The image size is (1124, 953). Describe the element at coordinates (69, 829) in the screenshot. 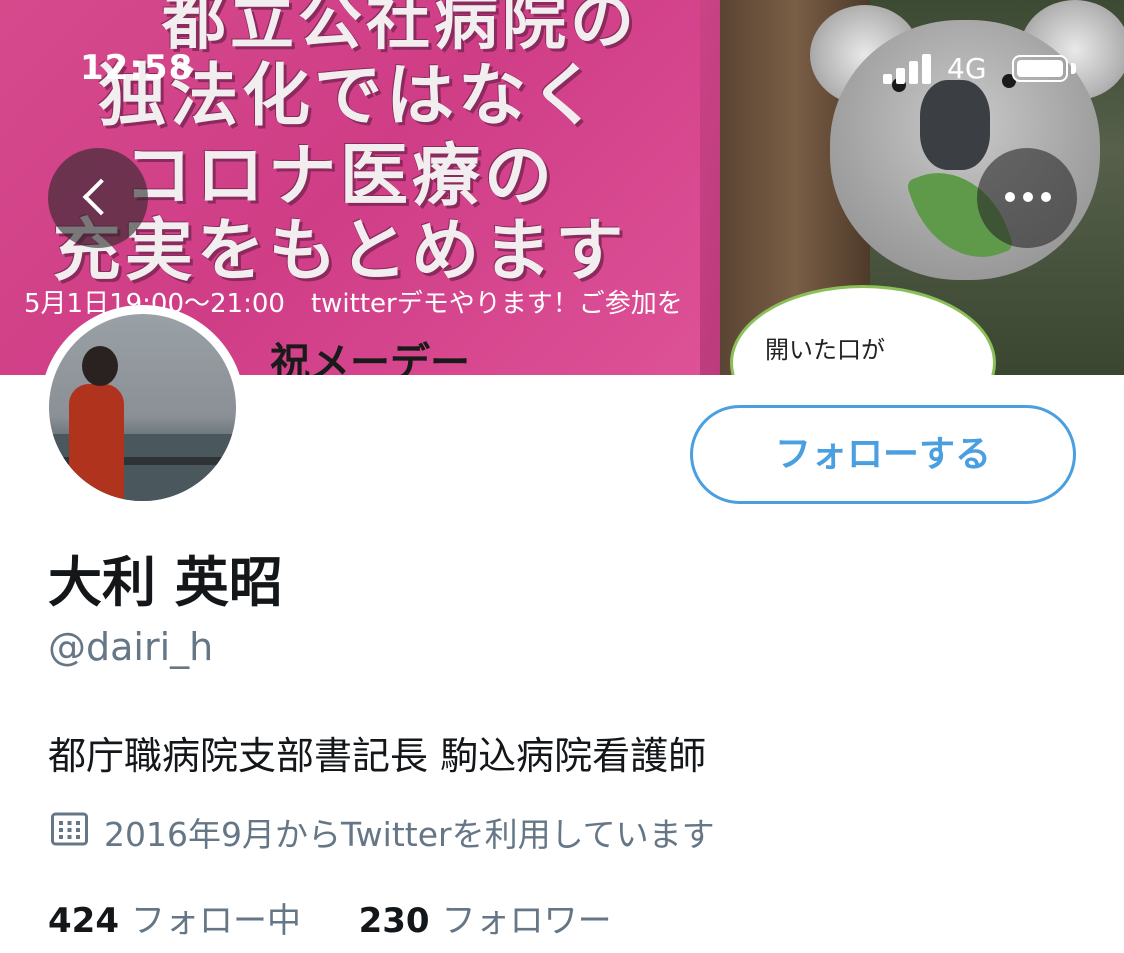

I see `calendar-icon` at that location.